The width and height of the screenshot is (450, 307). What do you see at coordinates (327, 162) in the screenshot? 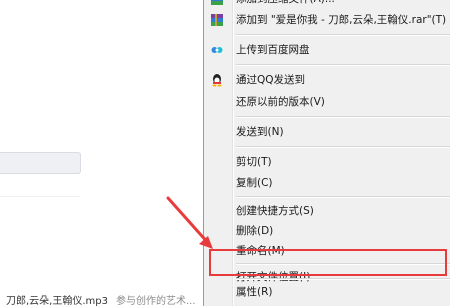
I see `menu-item-cut: 剪切(T)` at bounding box center [327, 162].